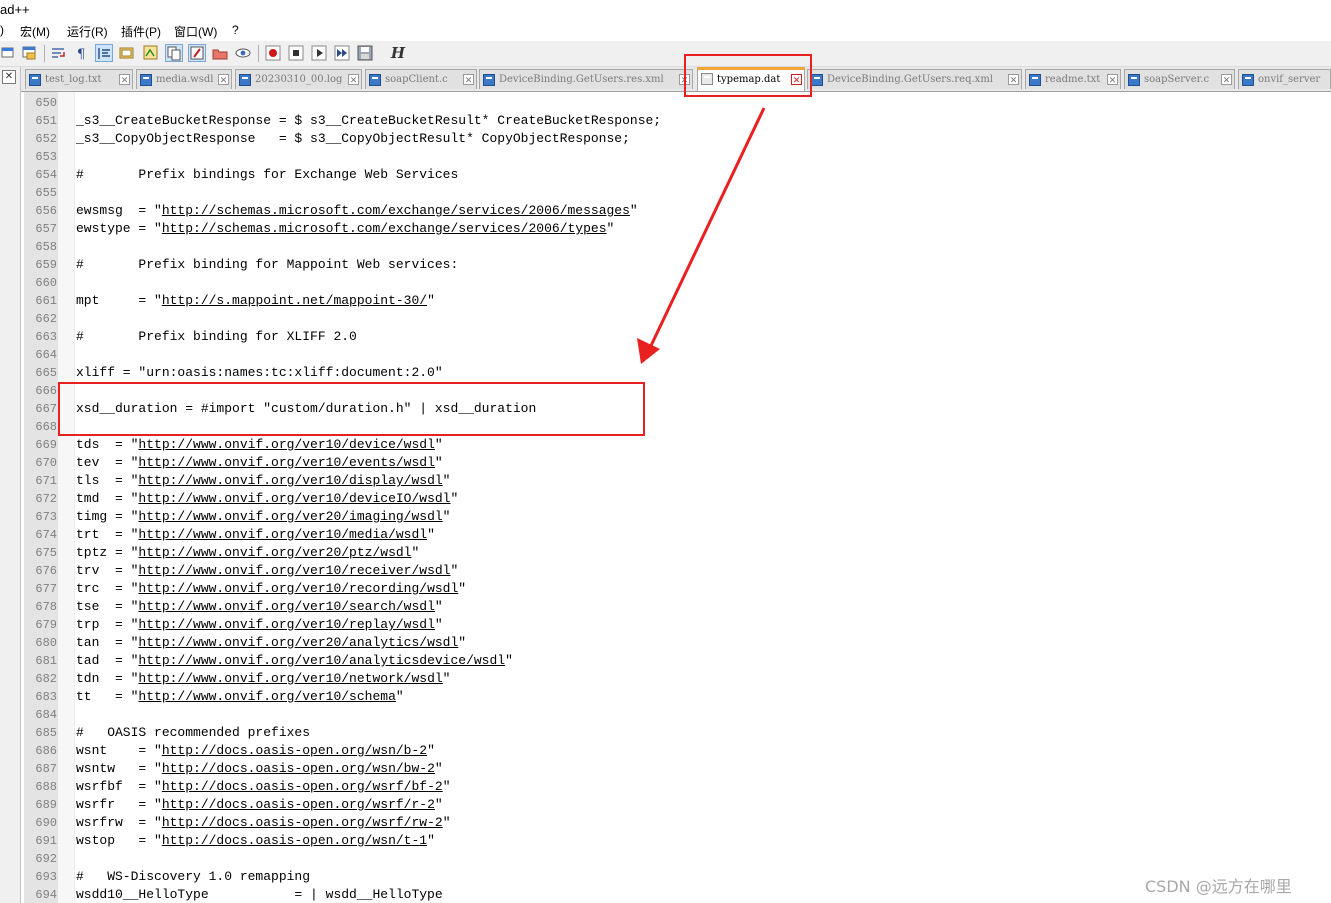  Describe the element at coordinates (294, 498) in the screenshot. I see `code-link: http://www.onvif.org/ver10/deviceIO/wsdl` at that location.